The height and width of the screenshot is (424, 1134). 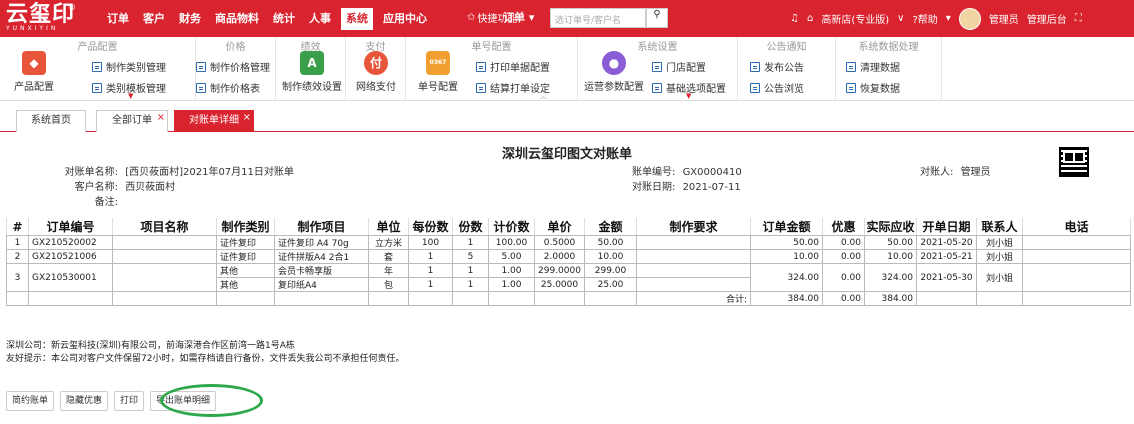 I want to click on ribbon-group-order-no: 单号配置 0367 单号配置 打印单据配置 结算打单设定 ︿, so click(x=492, y=69).